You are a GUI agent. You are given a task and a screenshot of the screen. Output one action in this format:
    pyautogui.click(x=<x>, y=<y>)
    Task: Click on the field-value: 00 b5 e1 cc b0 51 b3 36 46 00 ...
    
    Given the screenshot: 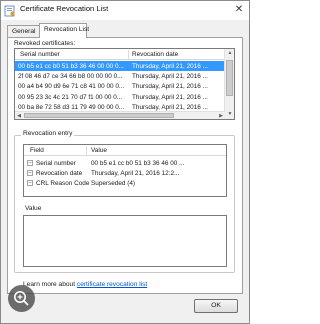 What is the action you would take?
    pyautogui.click(x=138, y=163)
    